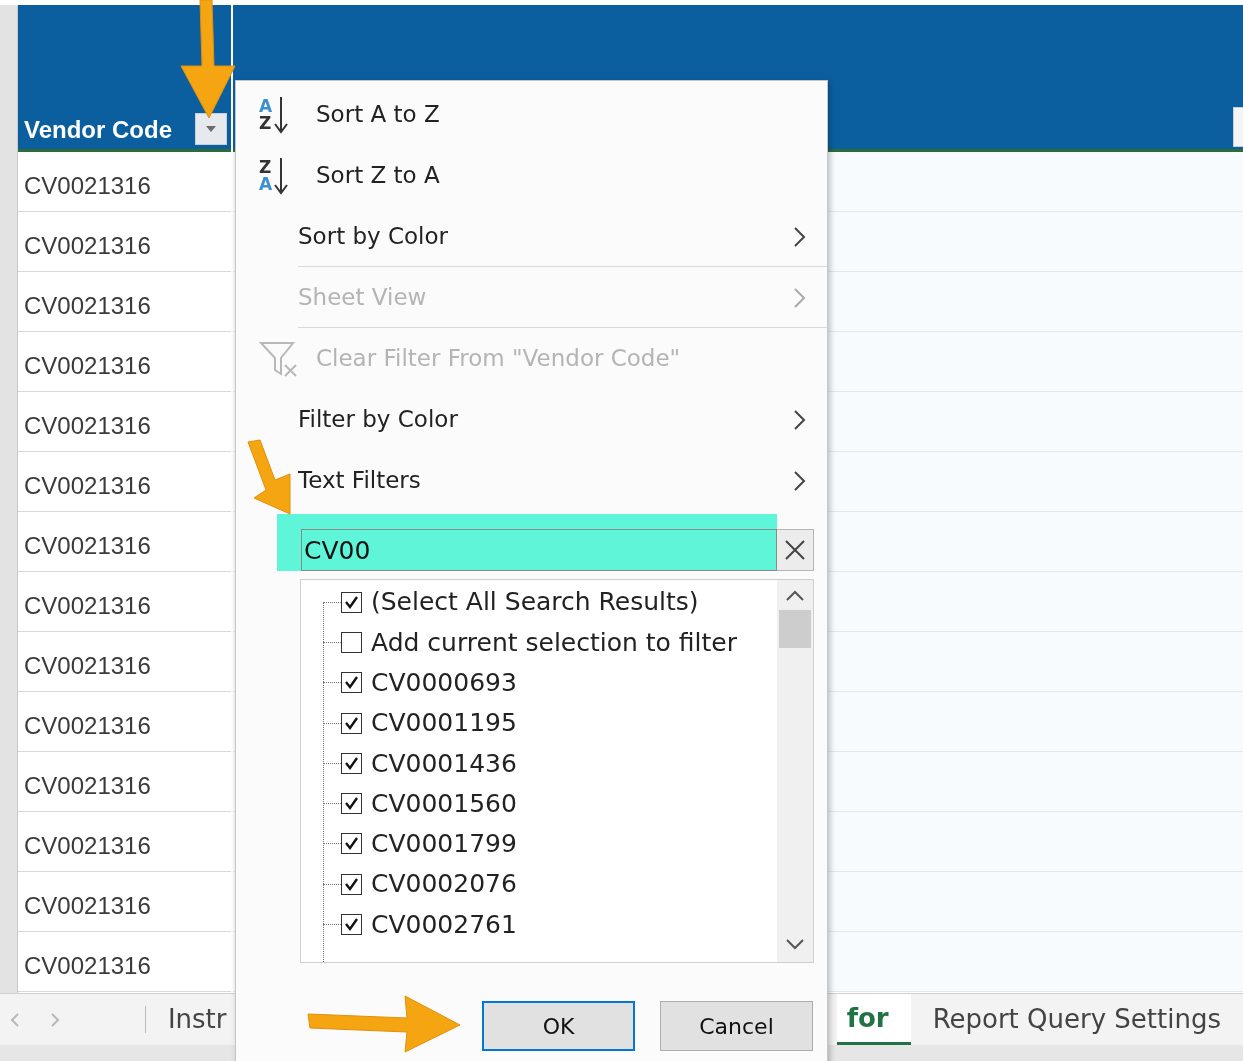 This screenshot has height=1061, width=1243. What do you see at coordinates (531, 419) in the screenshot?
I see `menu-item: Filter by Color` at bounding box center [531, 419].